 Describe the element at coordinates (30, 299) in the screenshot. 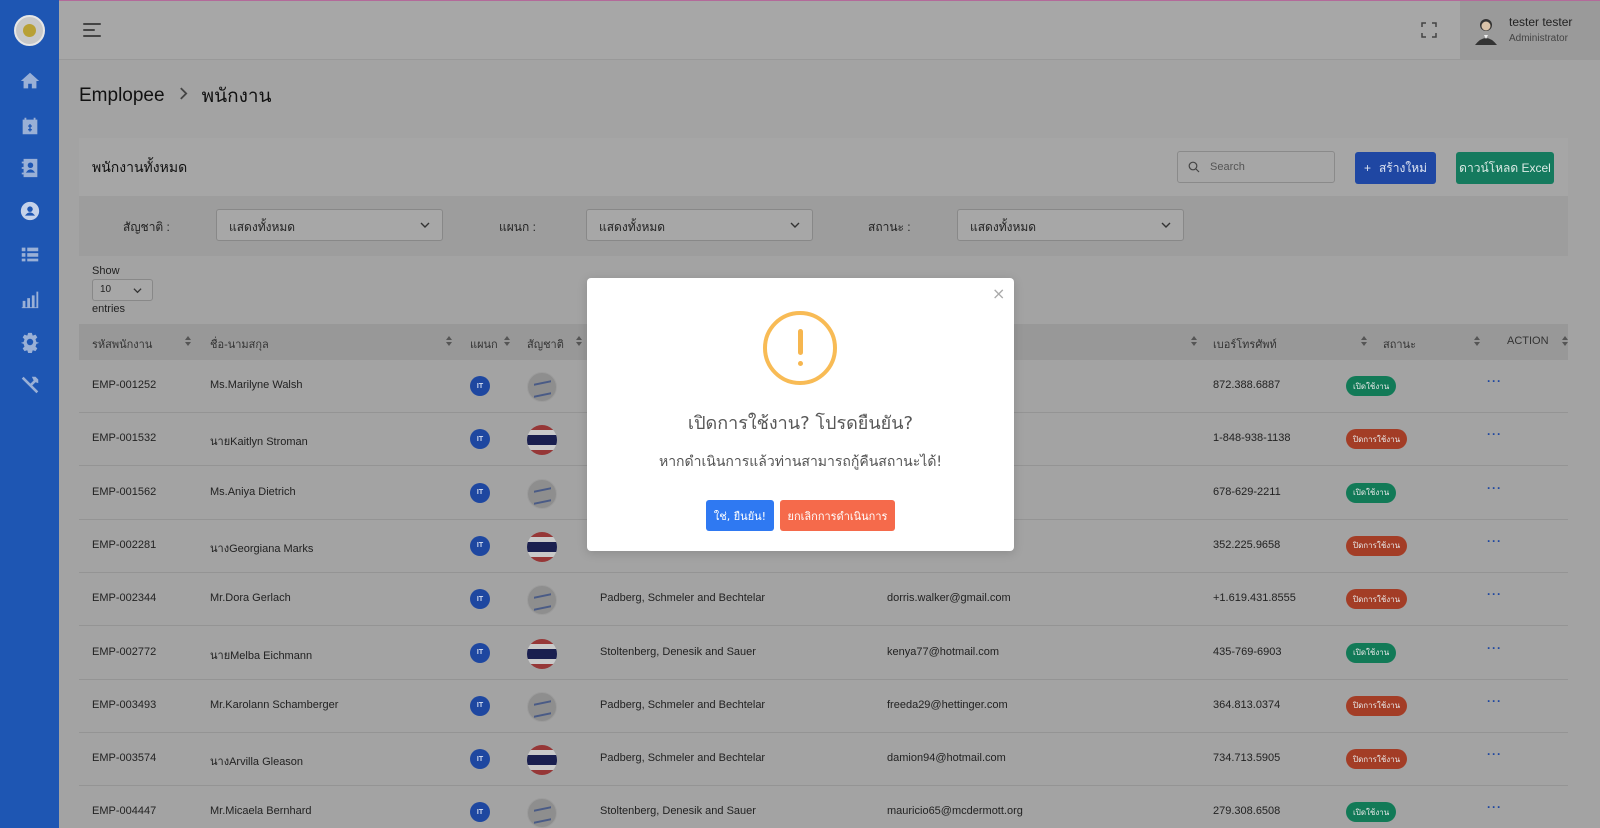

I see `chart-icon` at that location.